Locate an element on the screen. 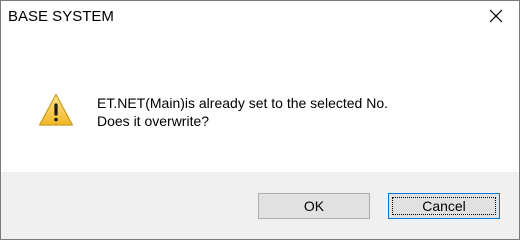  close-icon is located at coordinates (496, 16).